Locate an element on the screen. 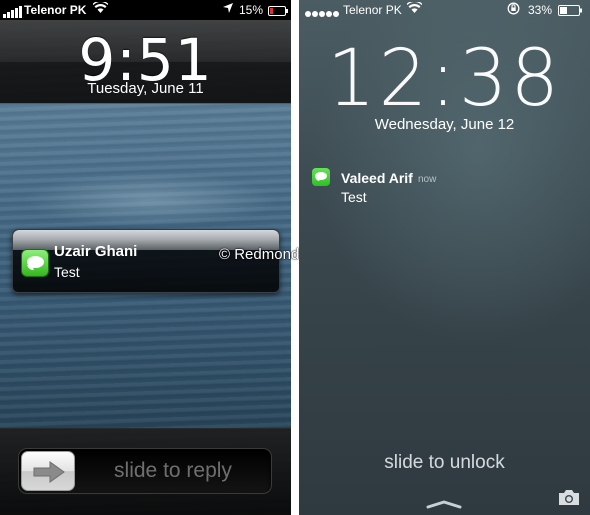 The image size is (590, 515). battery-percent: 15% is located at coordinates (251, 10).